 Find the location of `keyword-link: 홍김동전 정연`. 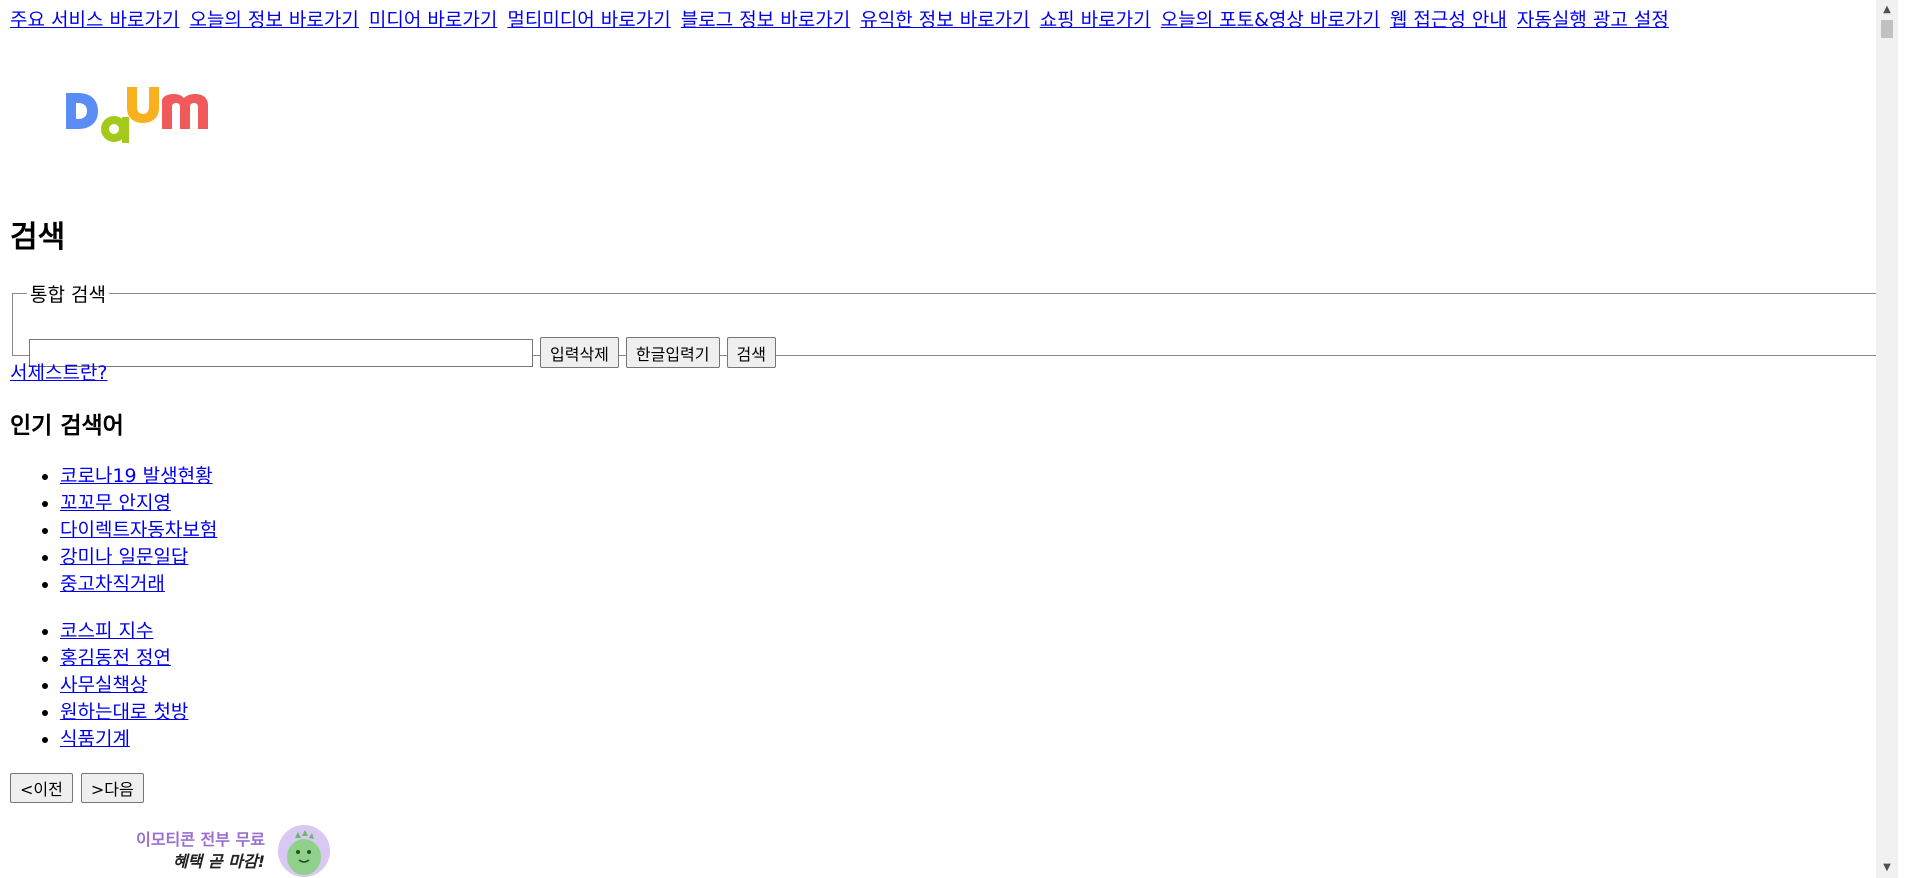

keyword-link: 홍김동전 정연 is located at coordinates (115, 658).